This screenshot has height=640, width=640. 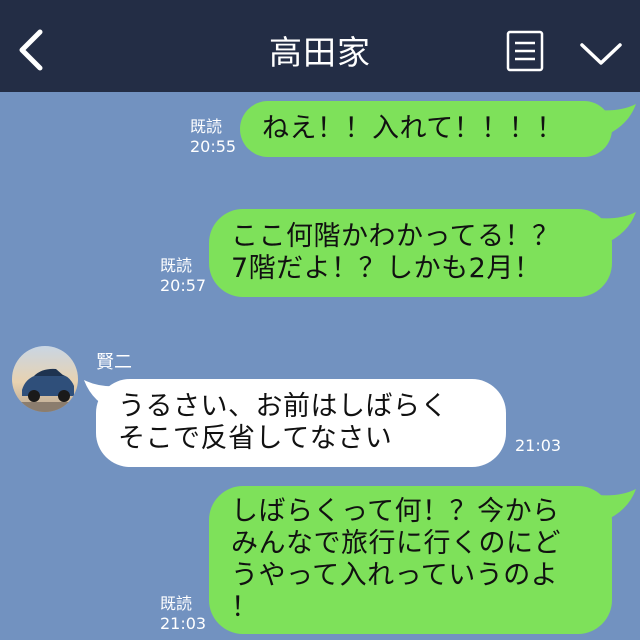 I want to click on message-meta: 既読 21:03, so click(x=183, y=614).